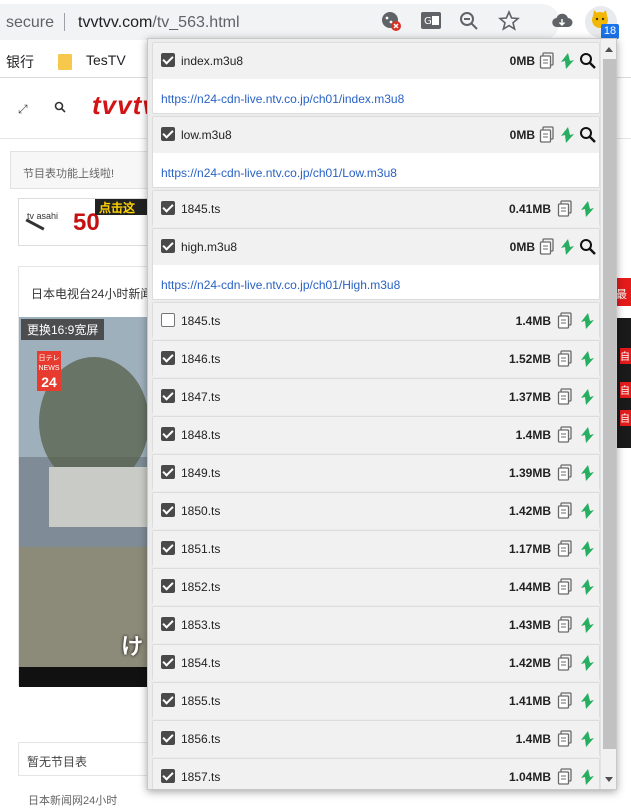 Image resolution: width=631 pixels, height=808 pixels. Describe the element at coordinates (88, 222) in the screenshot. I see `ad-banner: tv asahi 50 点击这` at that location.